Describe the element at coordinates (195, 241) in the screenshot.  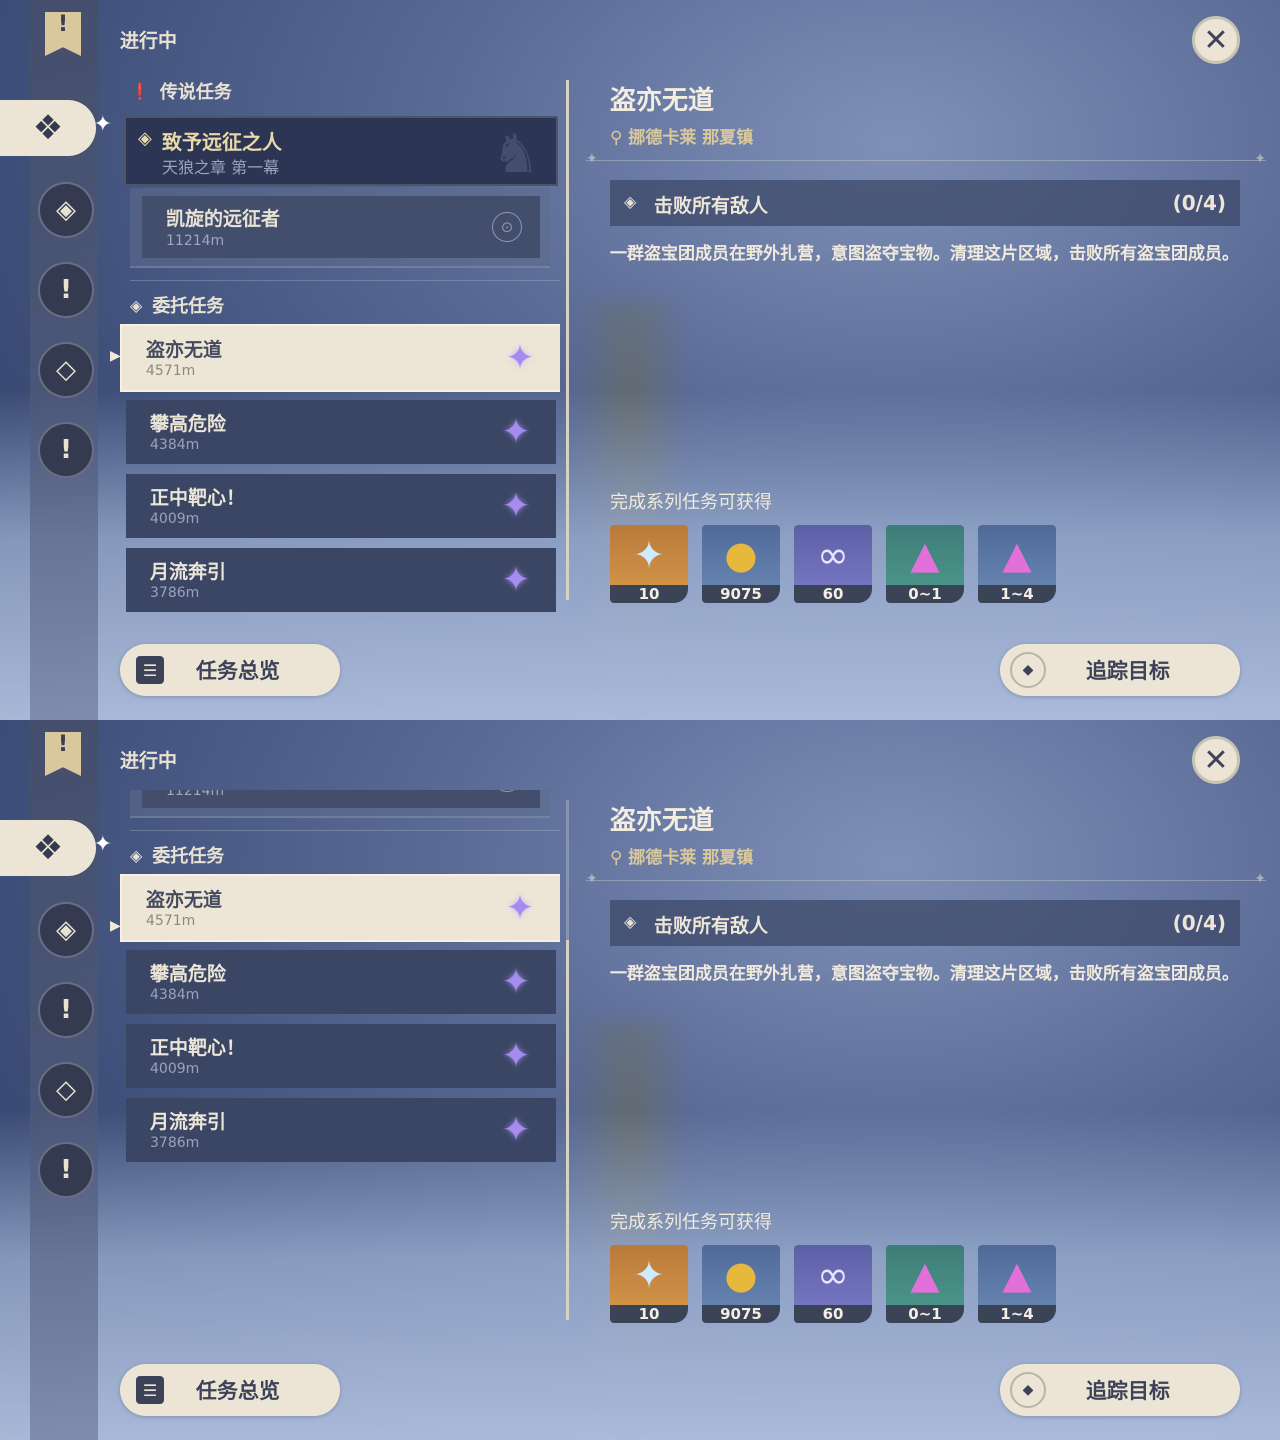
I see `subquest-distance: 11214m` at that location.